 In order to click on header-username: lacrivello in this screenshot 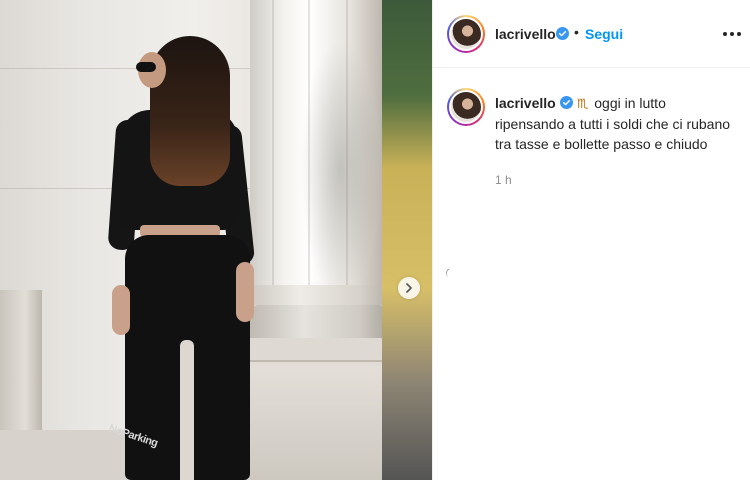, I will do `click(525, 34)`.